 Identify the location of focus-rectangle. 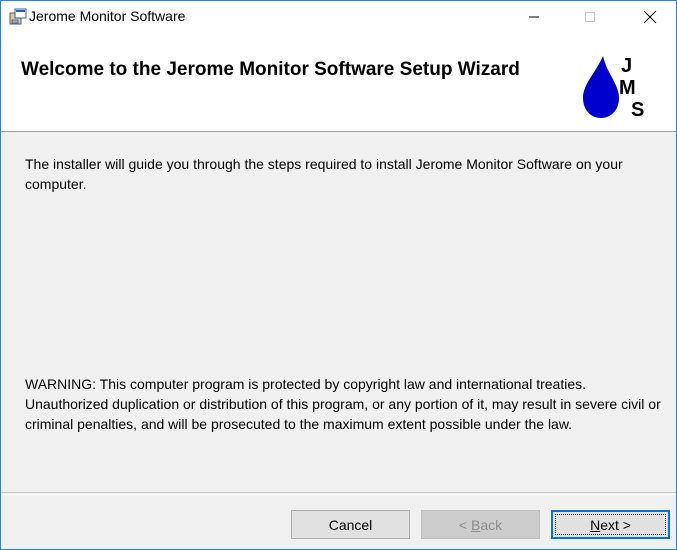
(610, 524).